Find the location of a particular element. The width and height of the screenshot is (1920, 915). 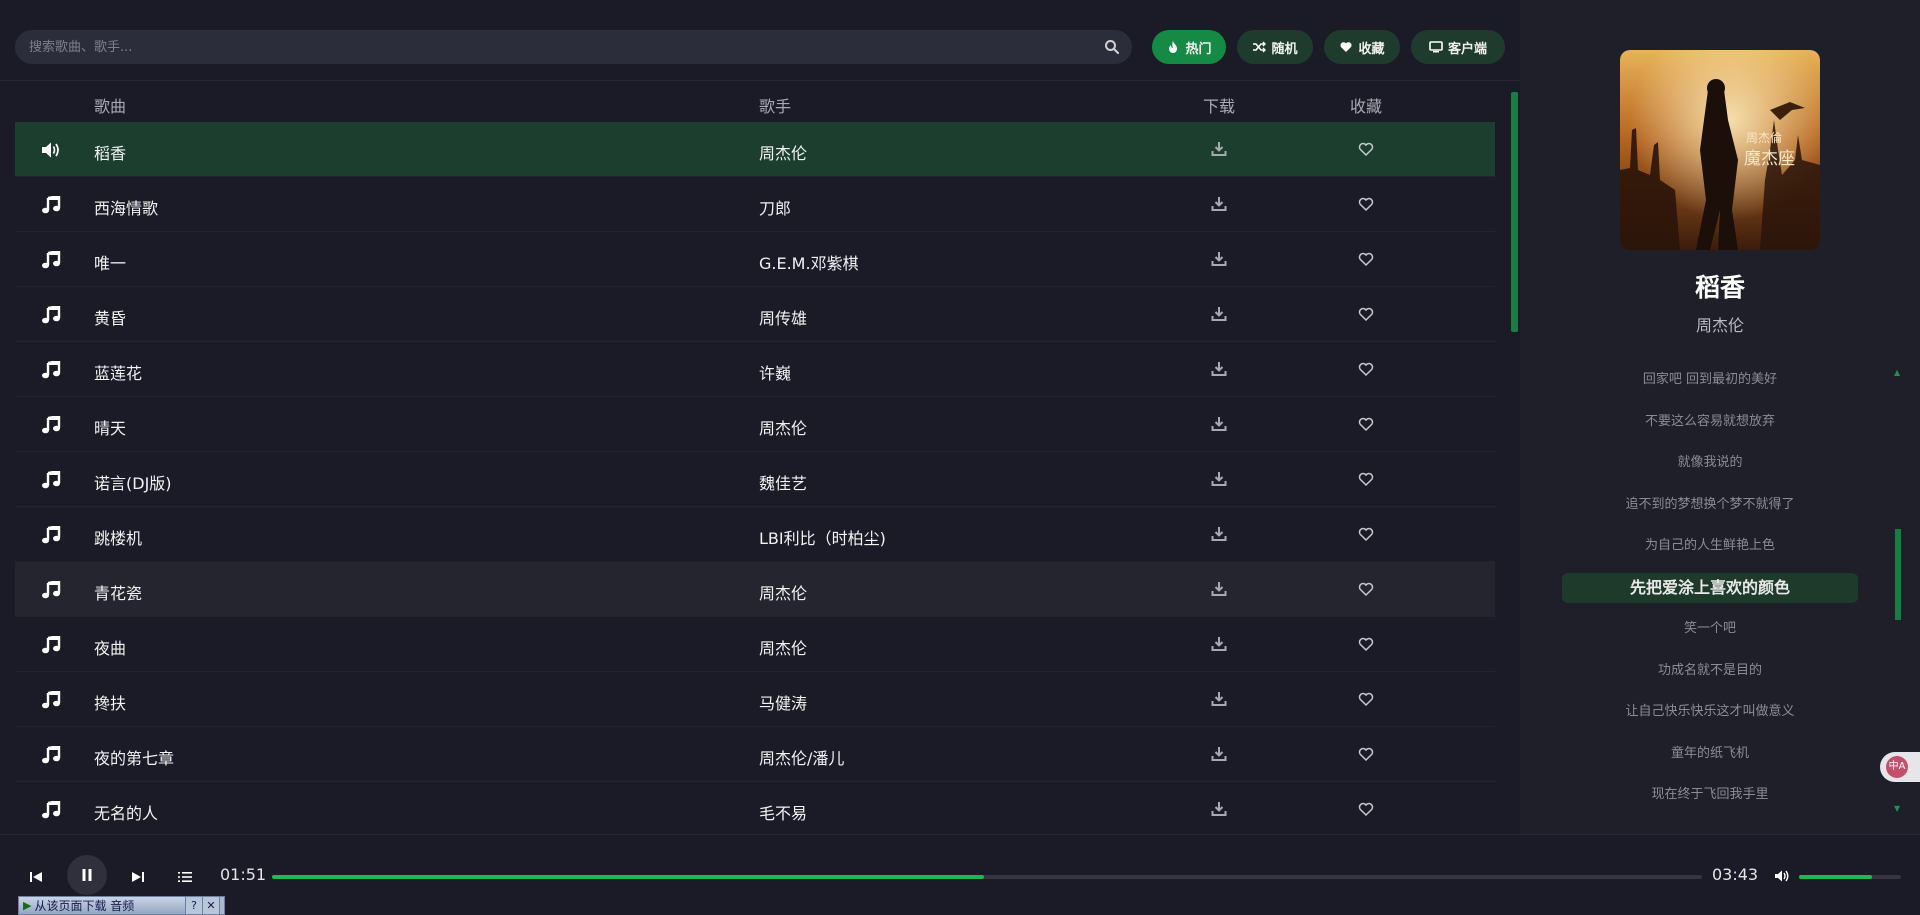

close-button: ✕ is located at coordinates (211, 905).